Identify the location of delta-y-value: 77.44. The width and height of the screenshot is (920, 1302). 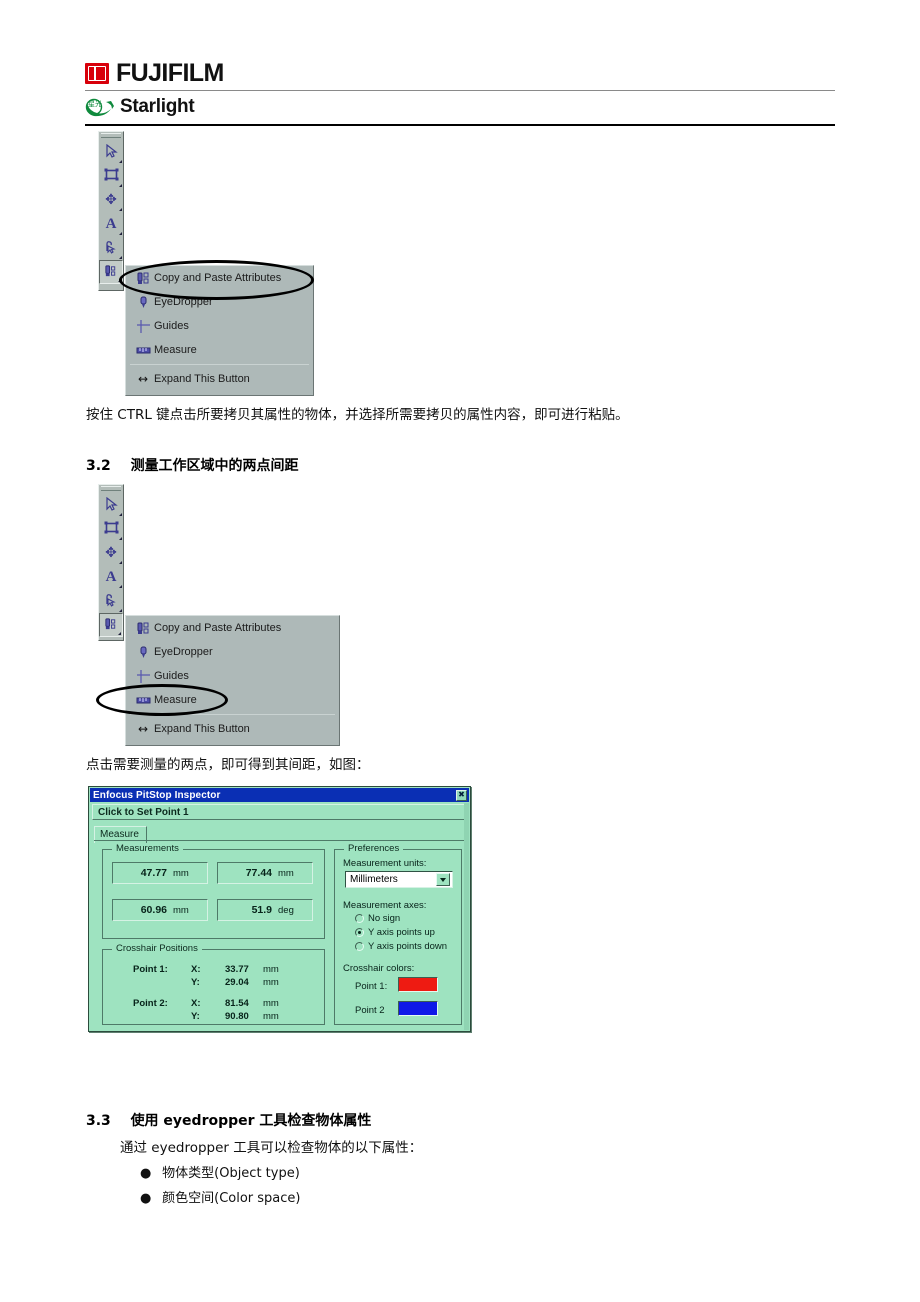
(258, 873).